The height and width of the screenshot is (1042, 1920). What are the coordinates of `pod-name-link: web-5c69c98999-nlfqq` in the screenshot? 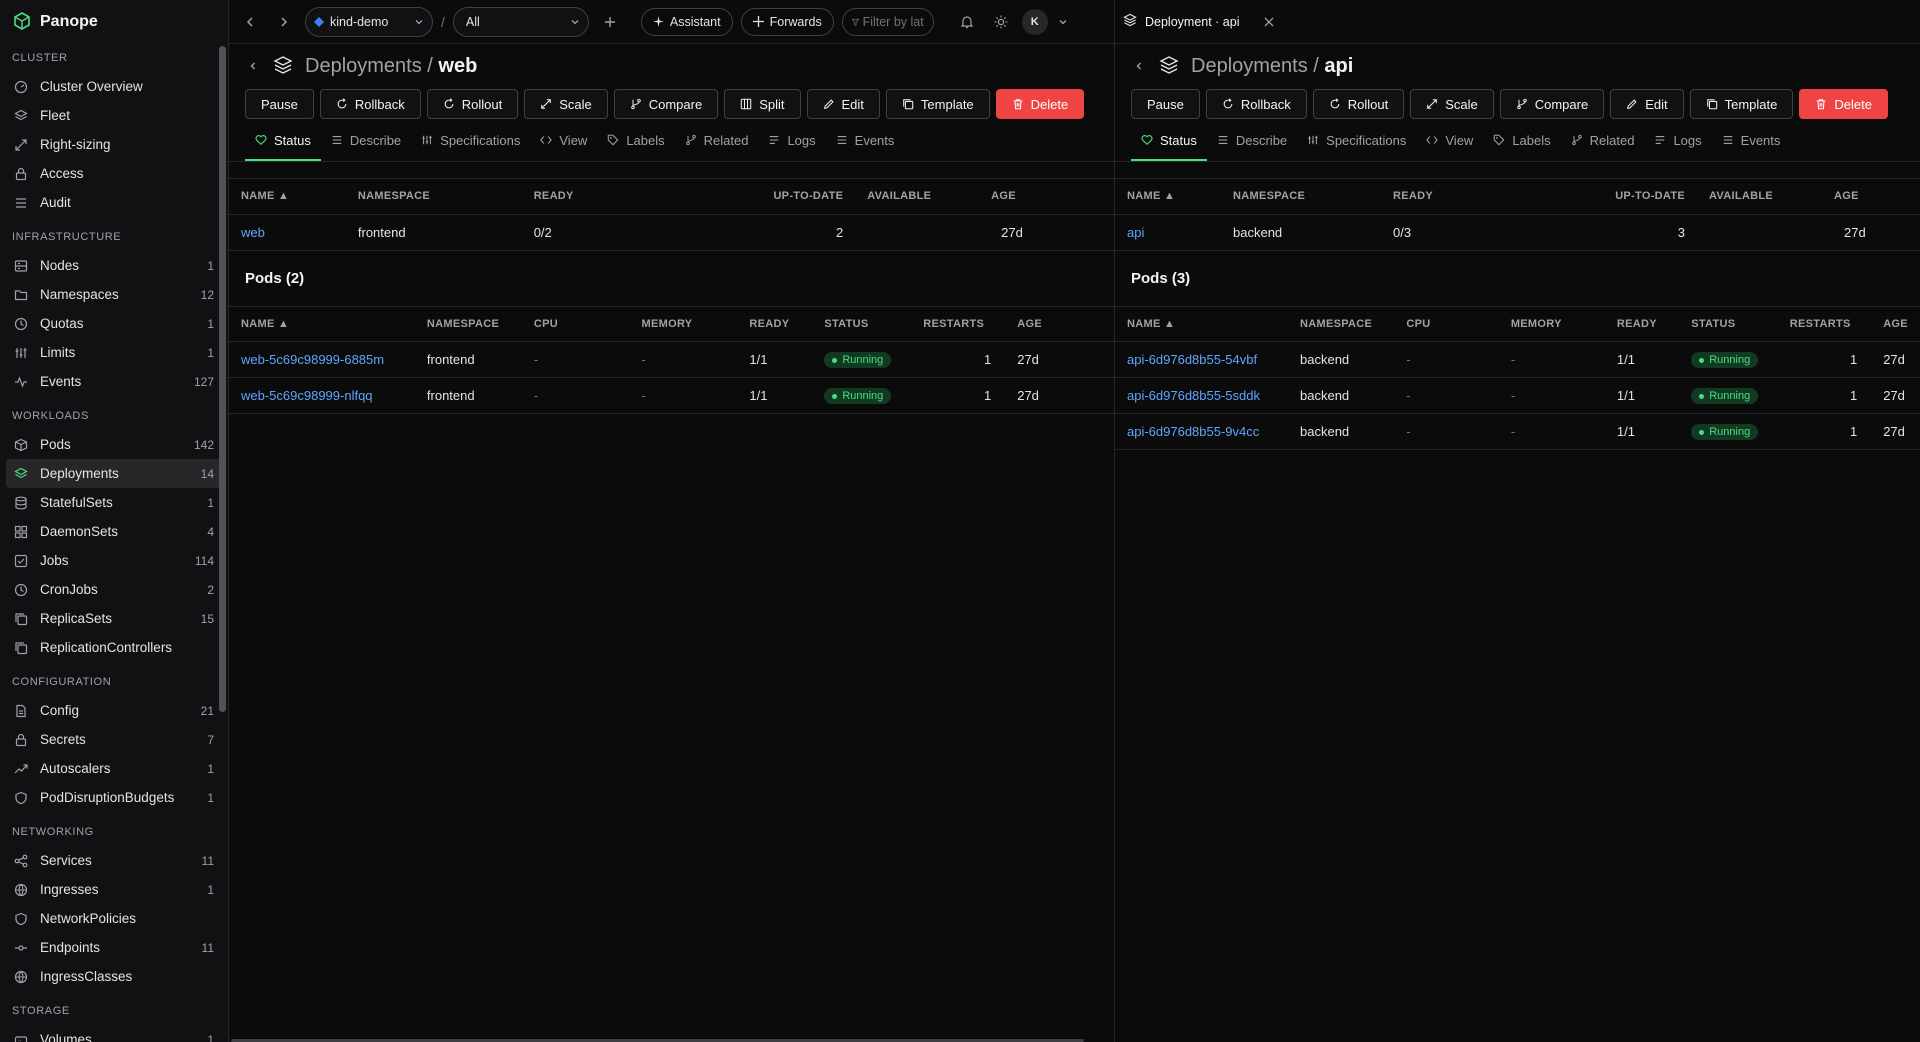 It's located at (322, 395).